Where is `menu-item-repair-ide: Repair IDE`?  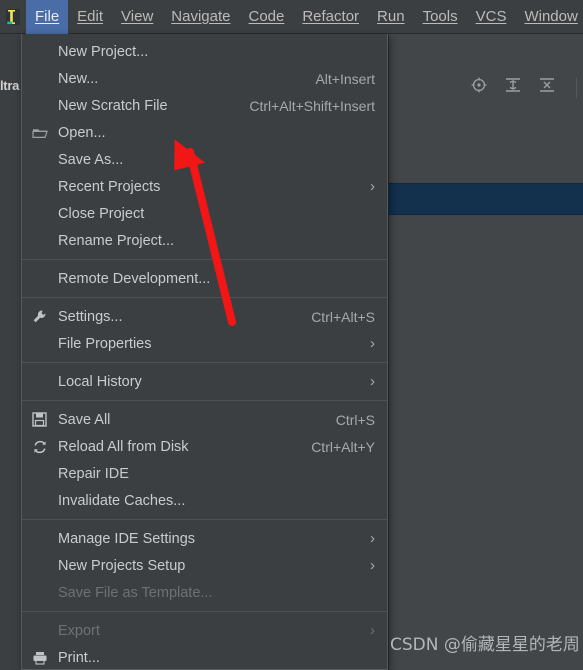
menu-item-repair-ide: Repair IDE is located at coordinates (204, 473).